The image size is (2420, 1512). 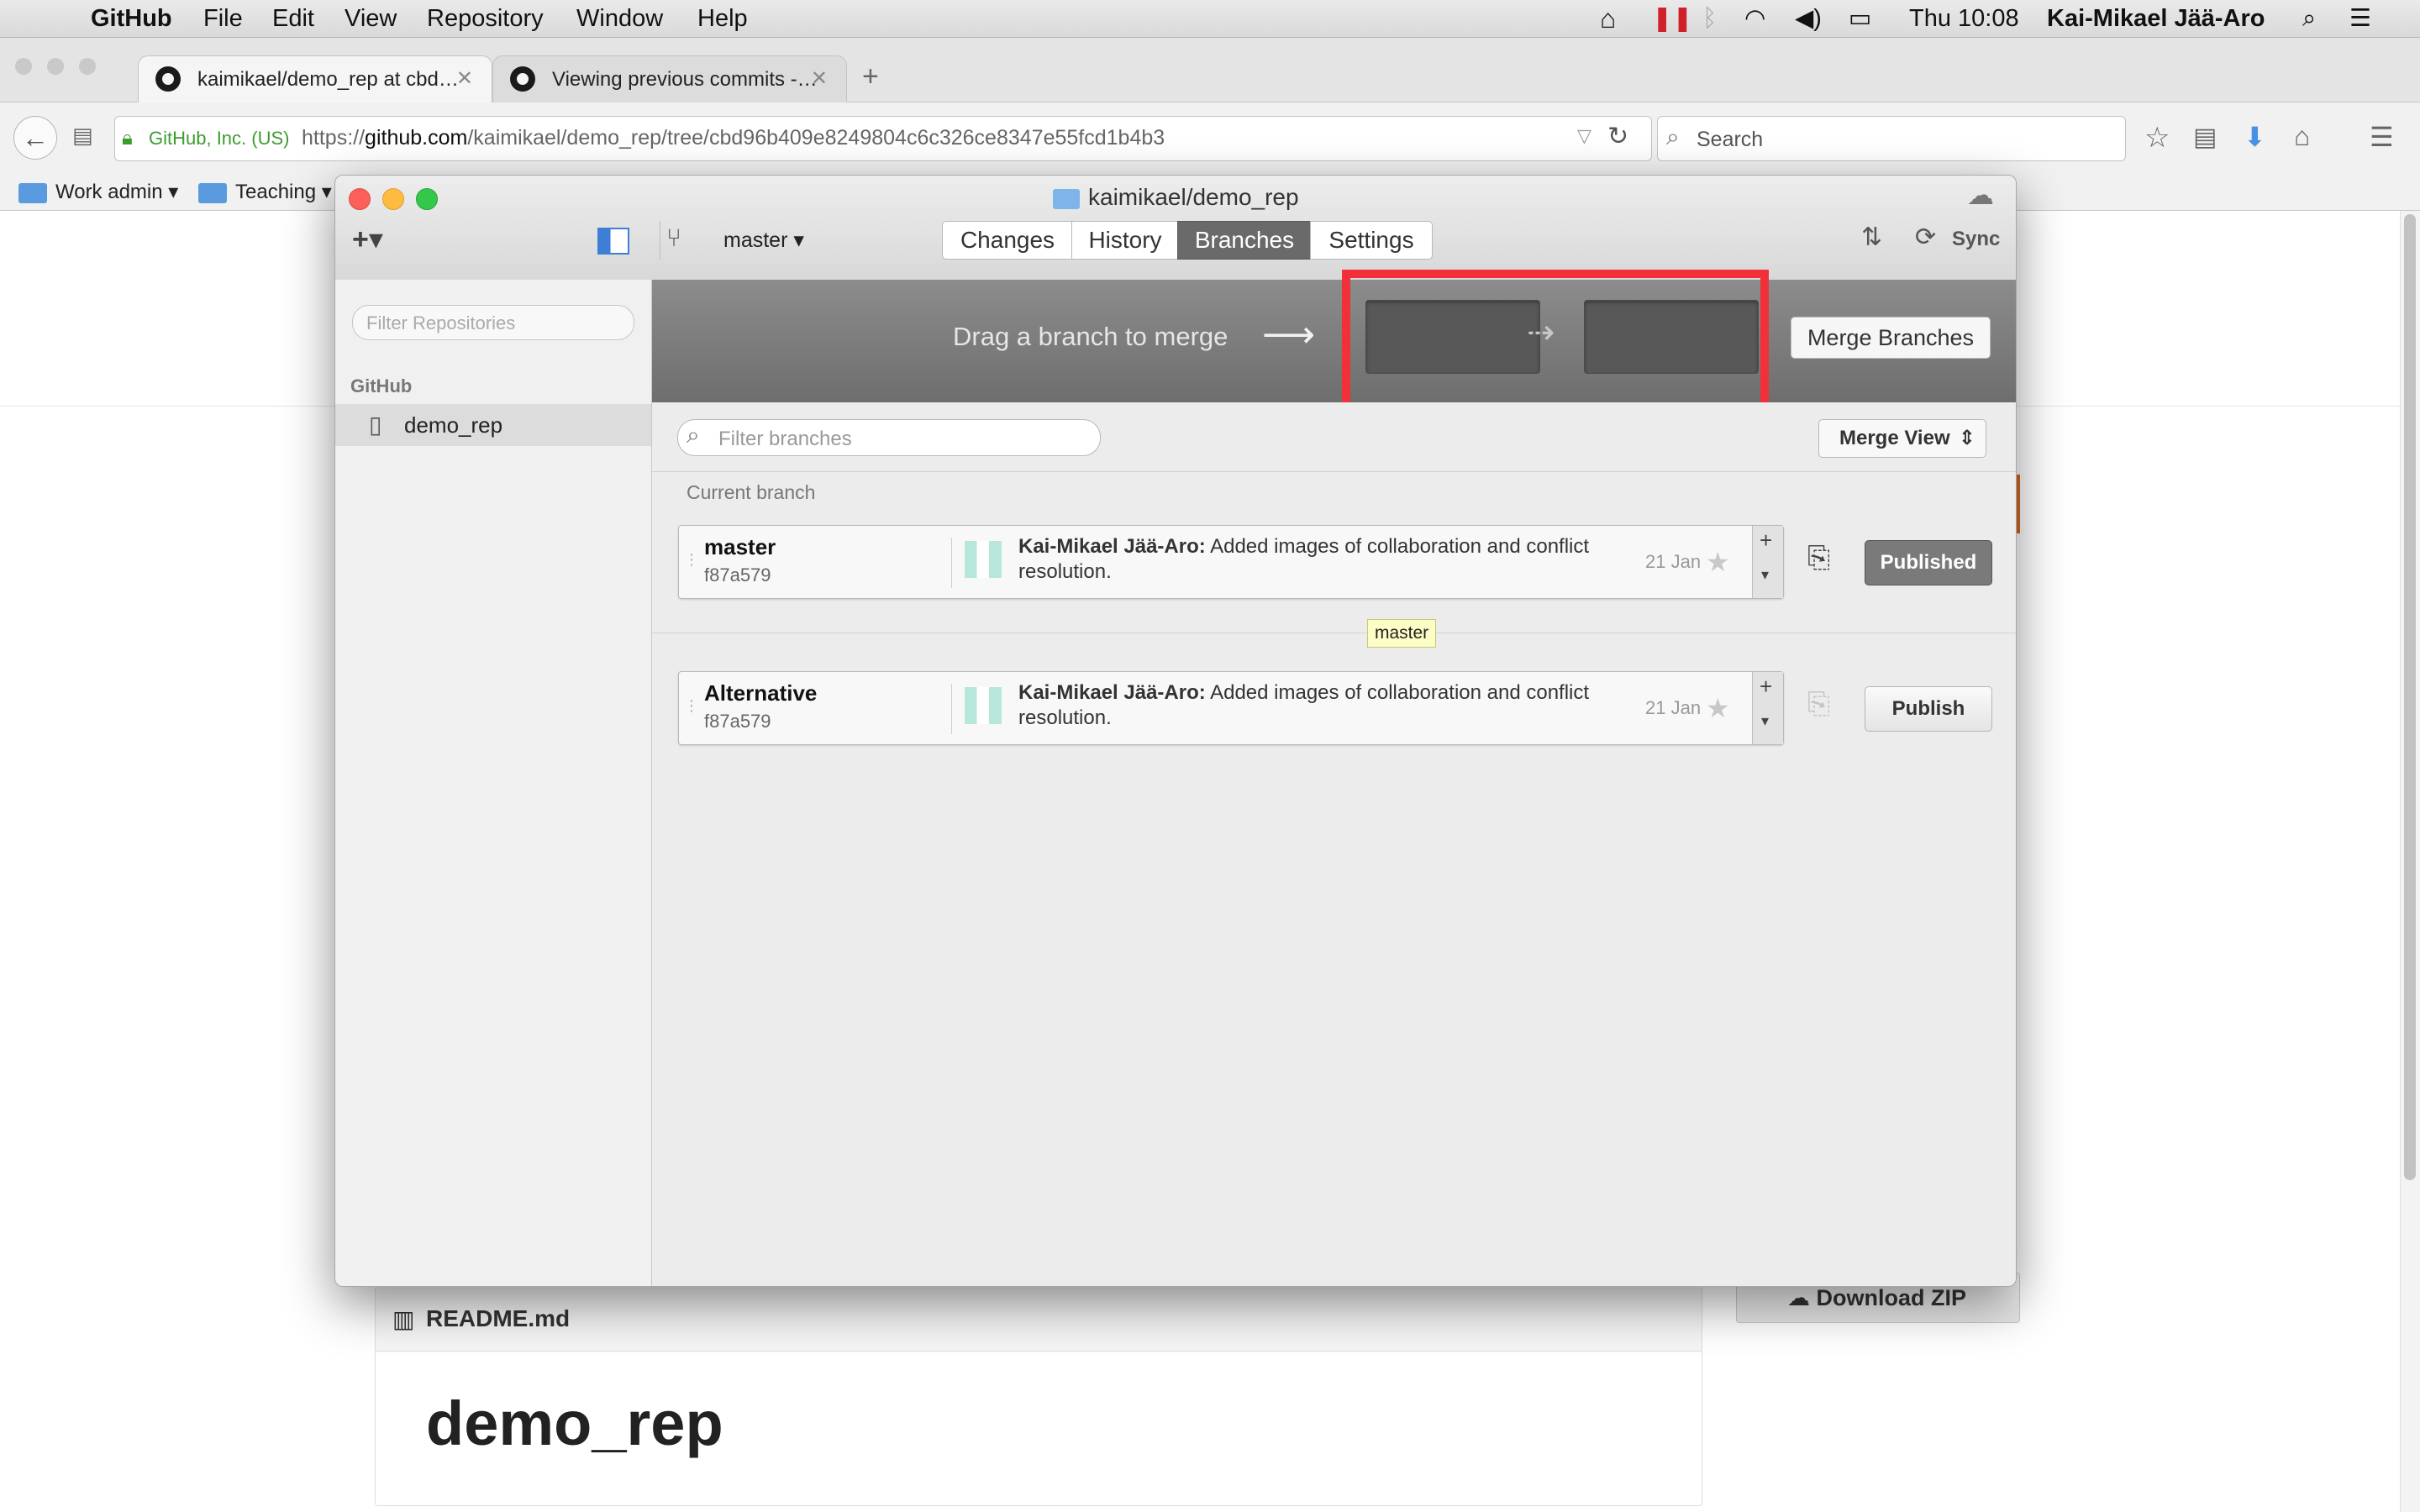 I want to click on sidebar-item-demo-rep: ▯ demo_rep, so click(x=493, y=425).